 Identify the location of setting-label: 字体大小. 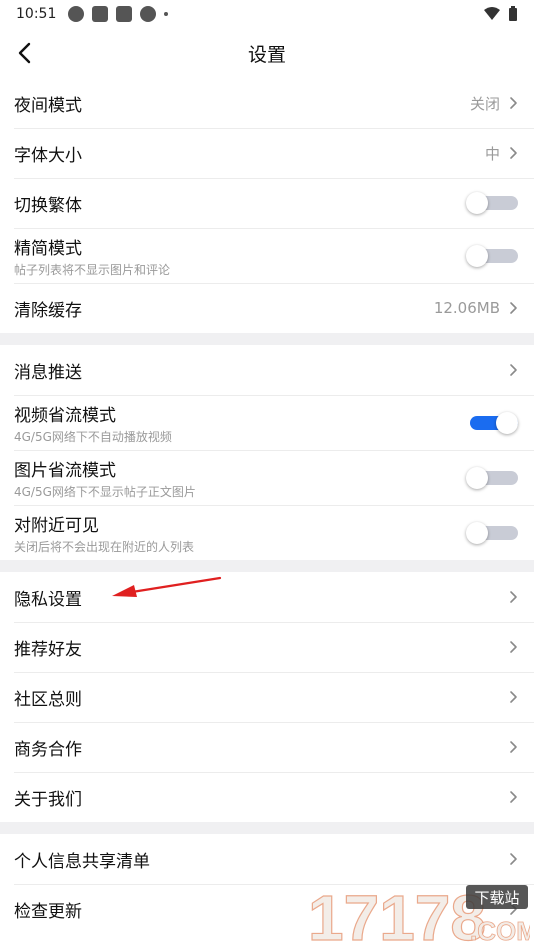
(48, 155).